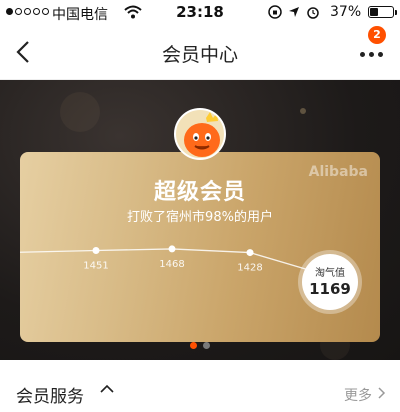  I want to click on more-button, so click(371, 54).